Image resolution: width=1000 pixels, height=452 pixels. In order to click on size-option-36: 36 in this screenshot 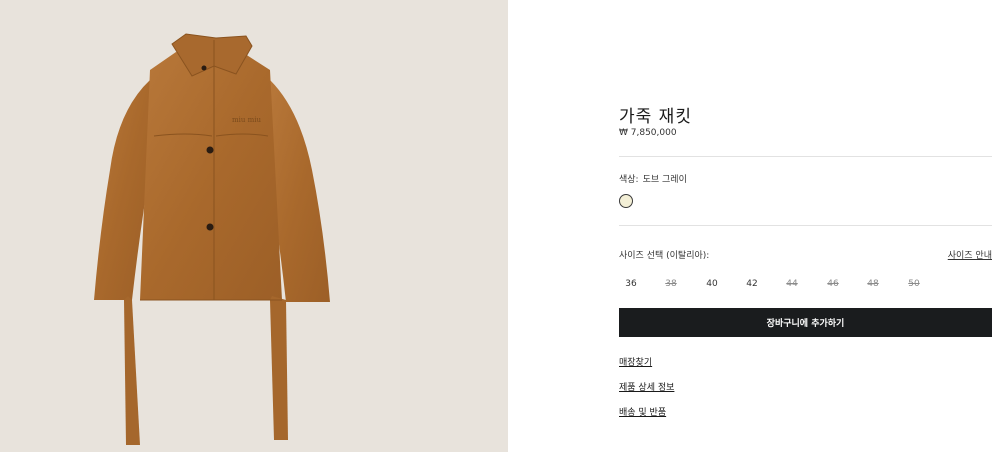, I will do `click(631, 284)`.